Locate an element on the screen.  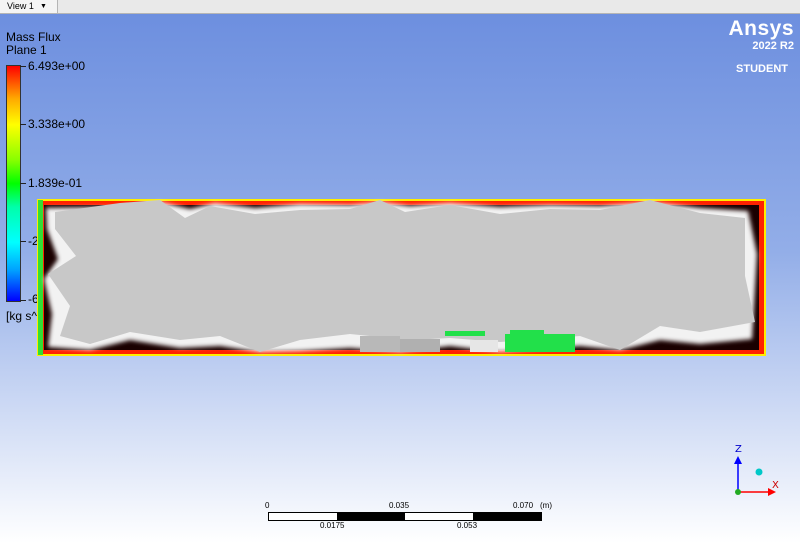
view-tab-label: View 1 is located at coordinates (20, 6).